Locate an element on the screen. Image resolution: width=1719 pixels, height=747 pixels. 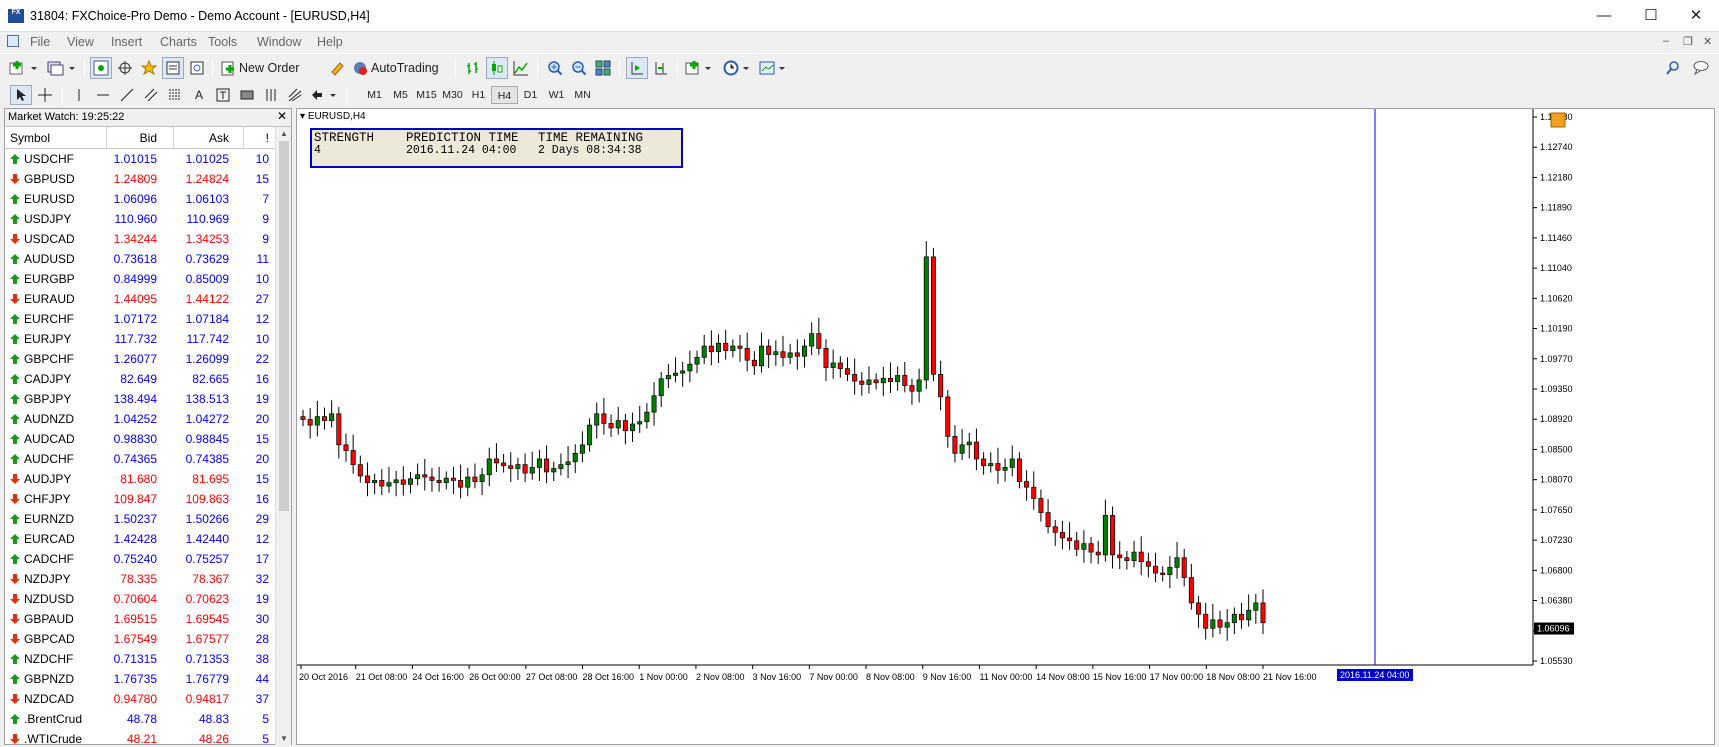
chat-button is located at coordinates (1701, 68).